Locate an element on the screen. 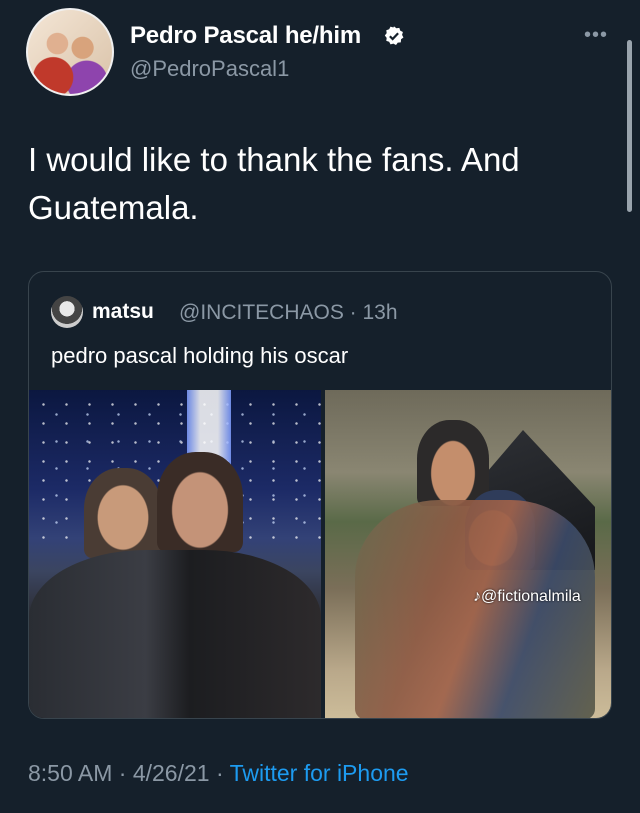 This screenshot has width=640, height=813. author-display-name: Pedro Pascal he/him is located at coordinates (245, 36).